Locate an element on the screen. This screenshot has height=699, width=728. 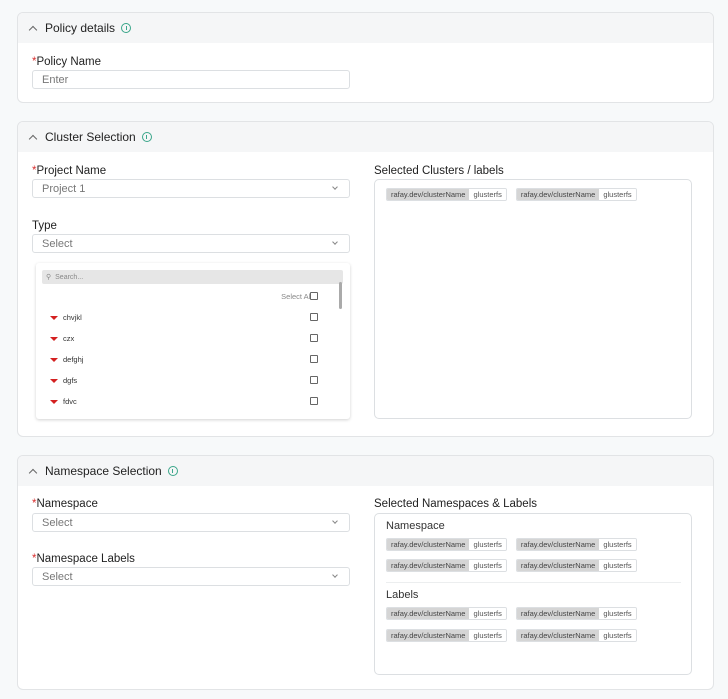
policy-name-label: *Policy Name is located at coordinates (66, 62).